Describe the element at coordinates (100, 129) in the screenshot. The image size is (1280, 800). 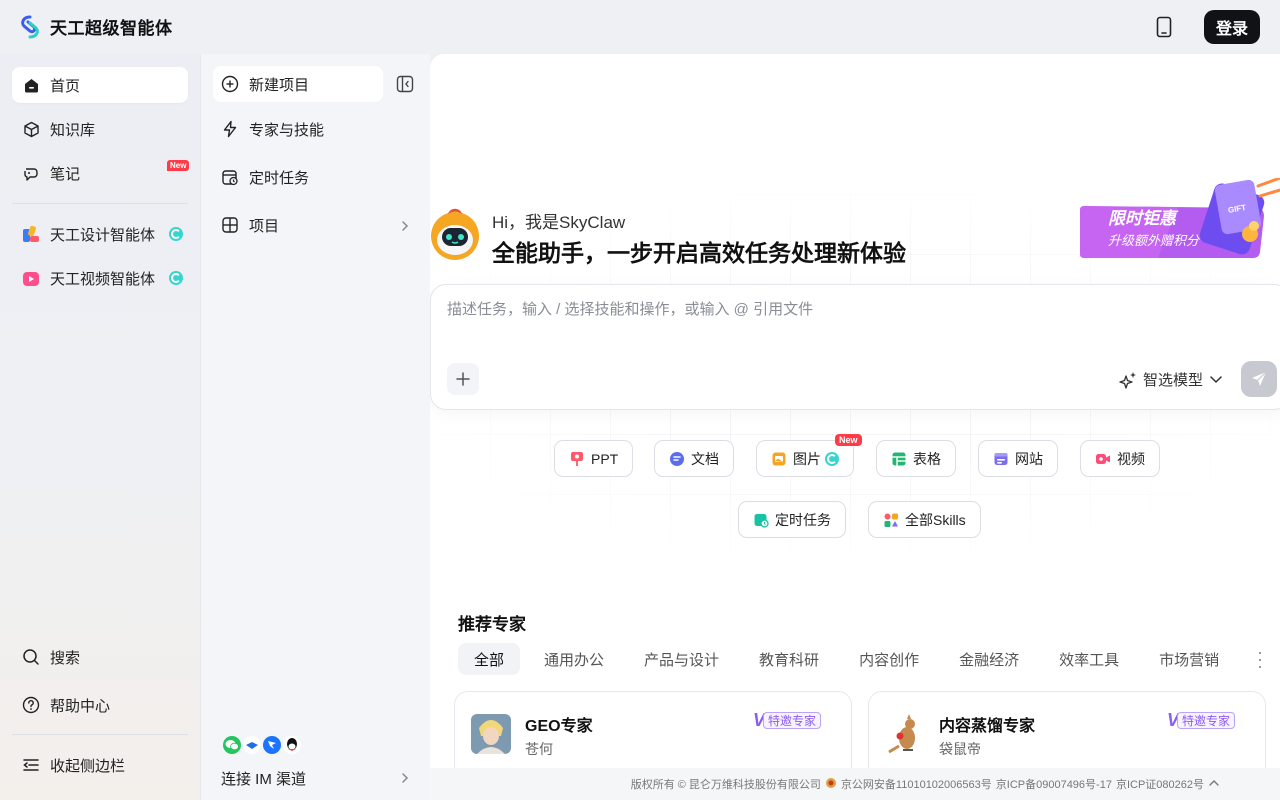
I see `sidebar-item-knowledge: 知识库` at that location.